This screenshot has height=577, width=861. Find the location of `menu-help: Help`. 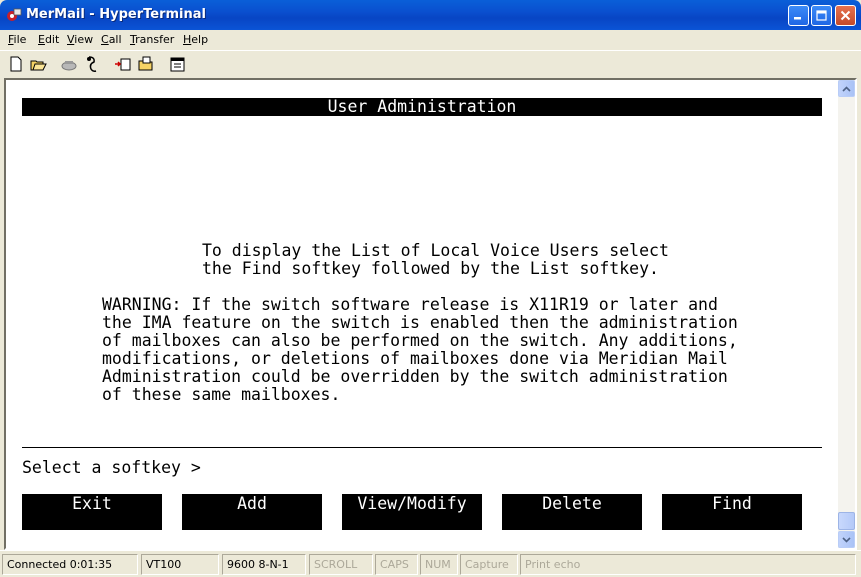

menu-help: Help is located at coordinates (195, 39).